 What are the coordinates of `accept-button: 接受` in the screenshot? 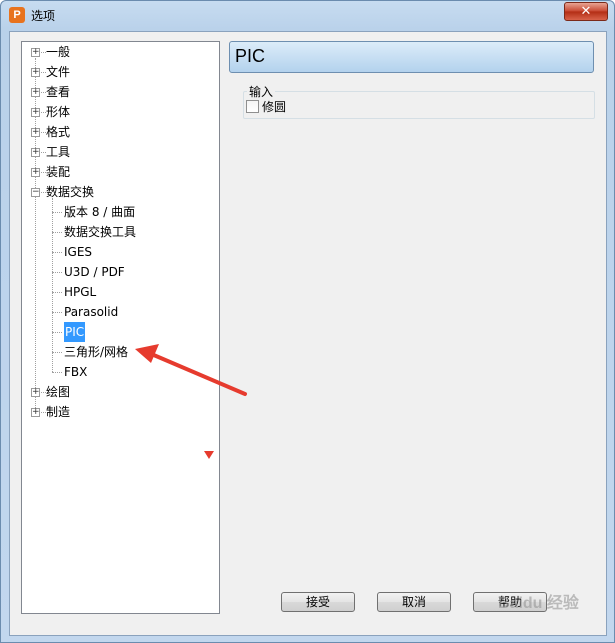 It's located at (318, 602).